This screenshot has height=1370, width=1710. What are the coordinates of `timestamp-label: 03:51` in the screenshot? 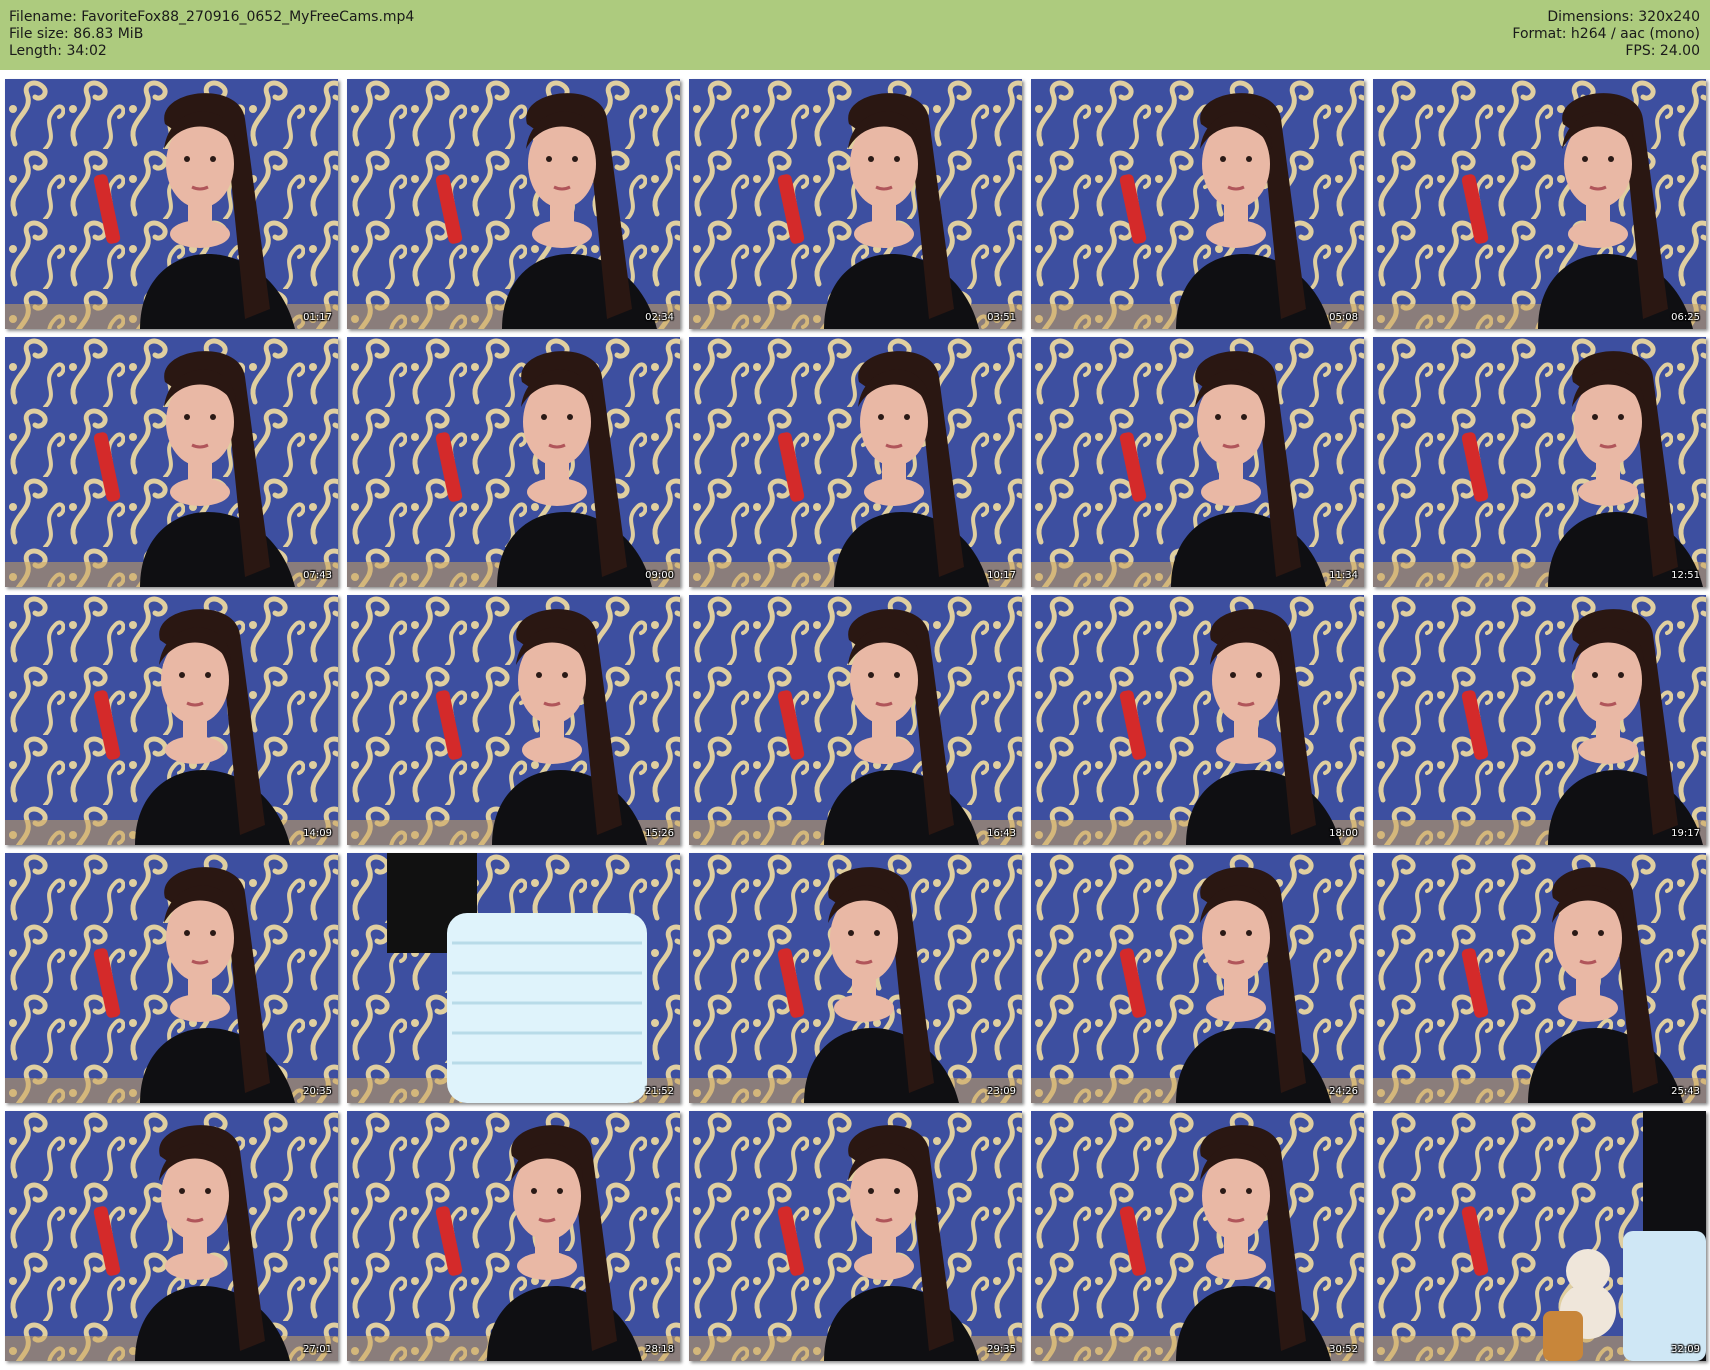 It's located at (1001, 317).